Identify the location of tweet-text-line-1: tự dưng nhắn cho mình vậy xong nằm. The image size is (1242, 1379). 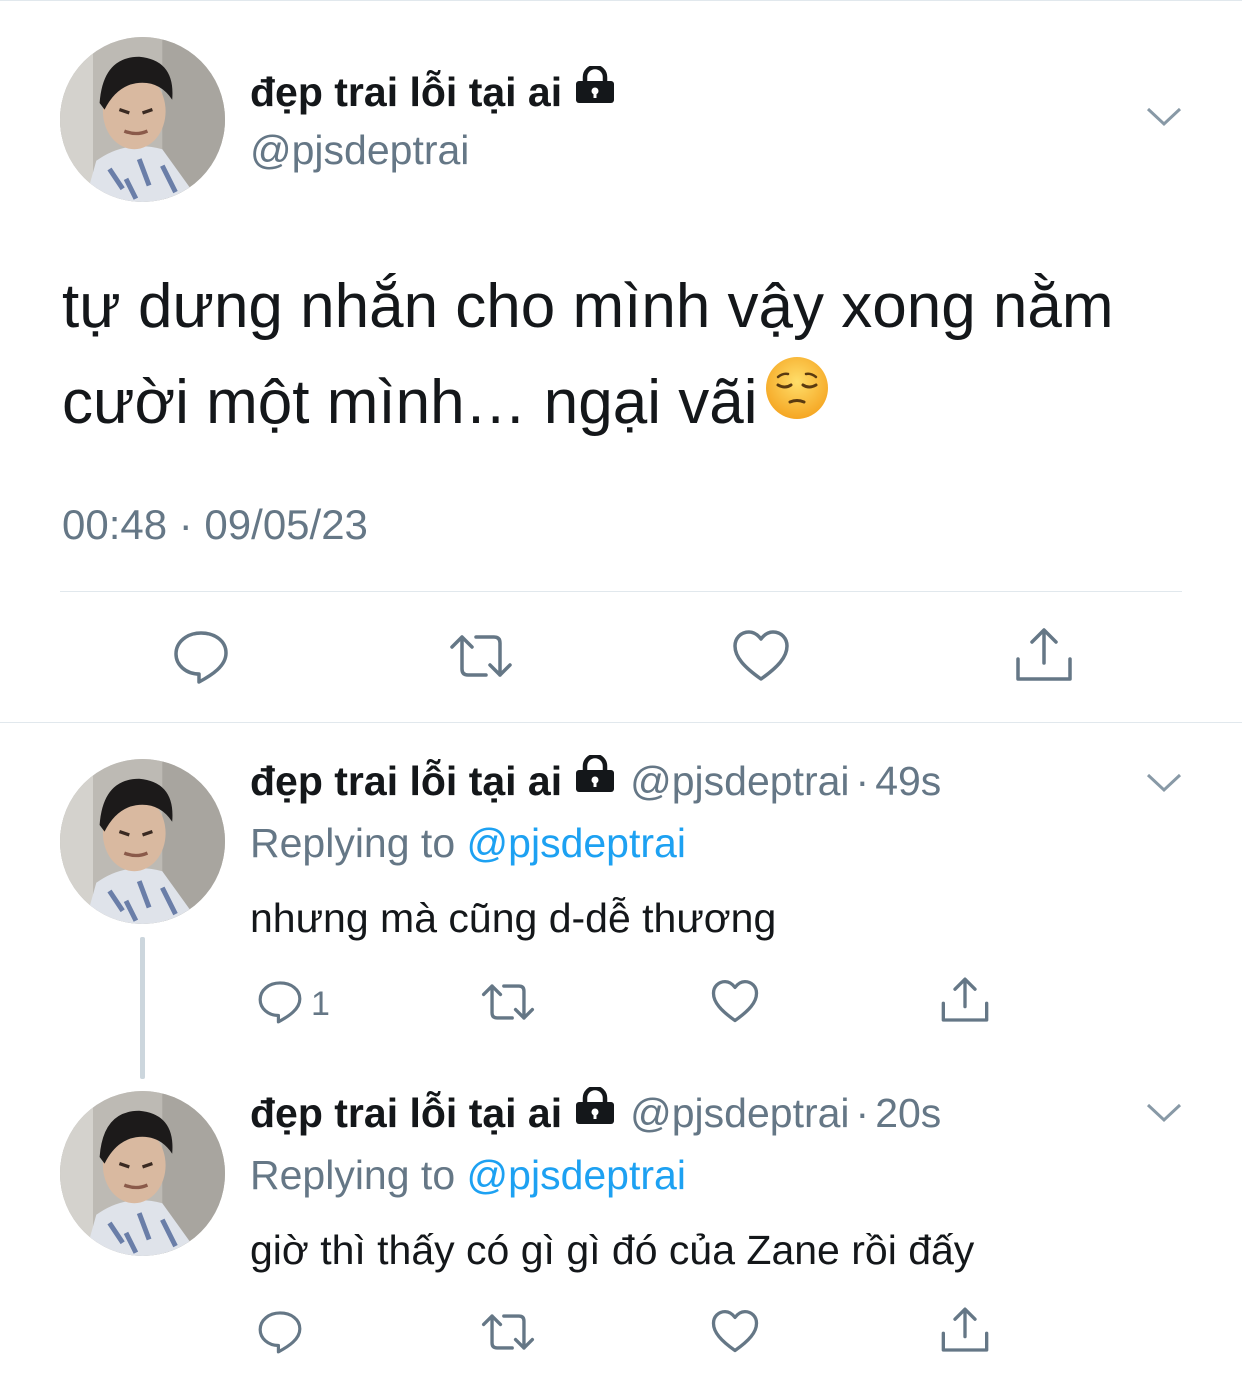
(588, 306).